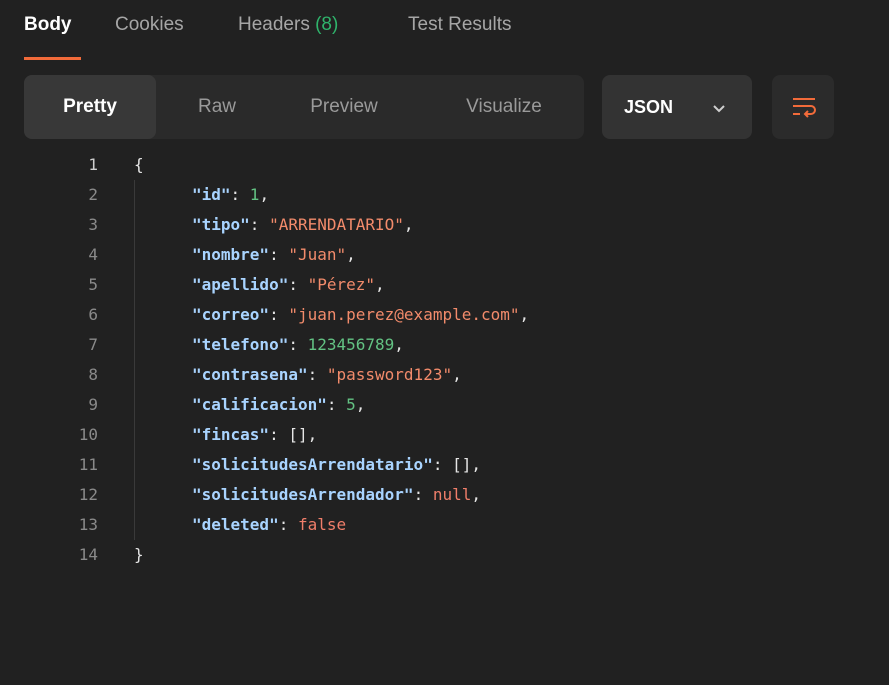 This screenshot has width=889, height=685. I want to click on response-tabs: Body Cookies Headers (8) Test Results, so click(444, 31).